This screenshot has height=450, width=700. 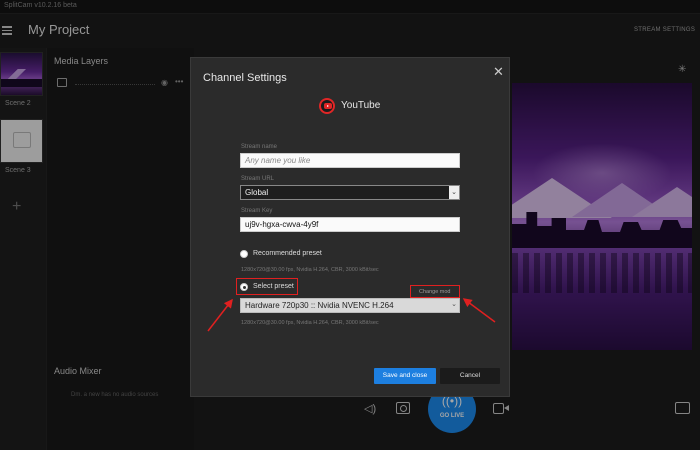 What do you see at coordinates (350, 192) in the screenshot?
I see `stream-url-select: Global ⌄` at bounding box center [350, 192].